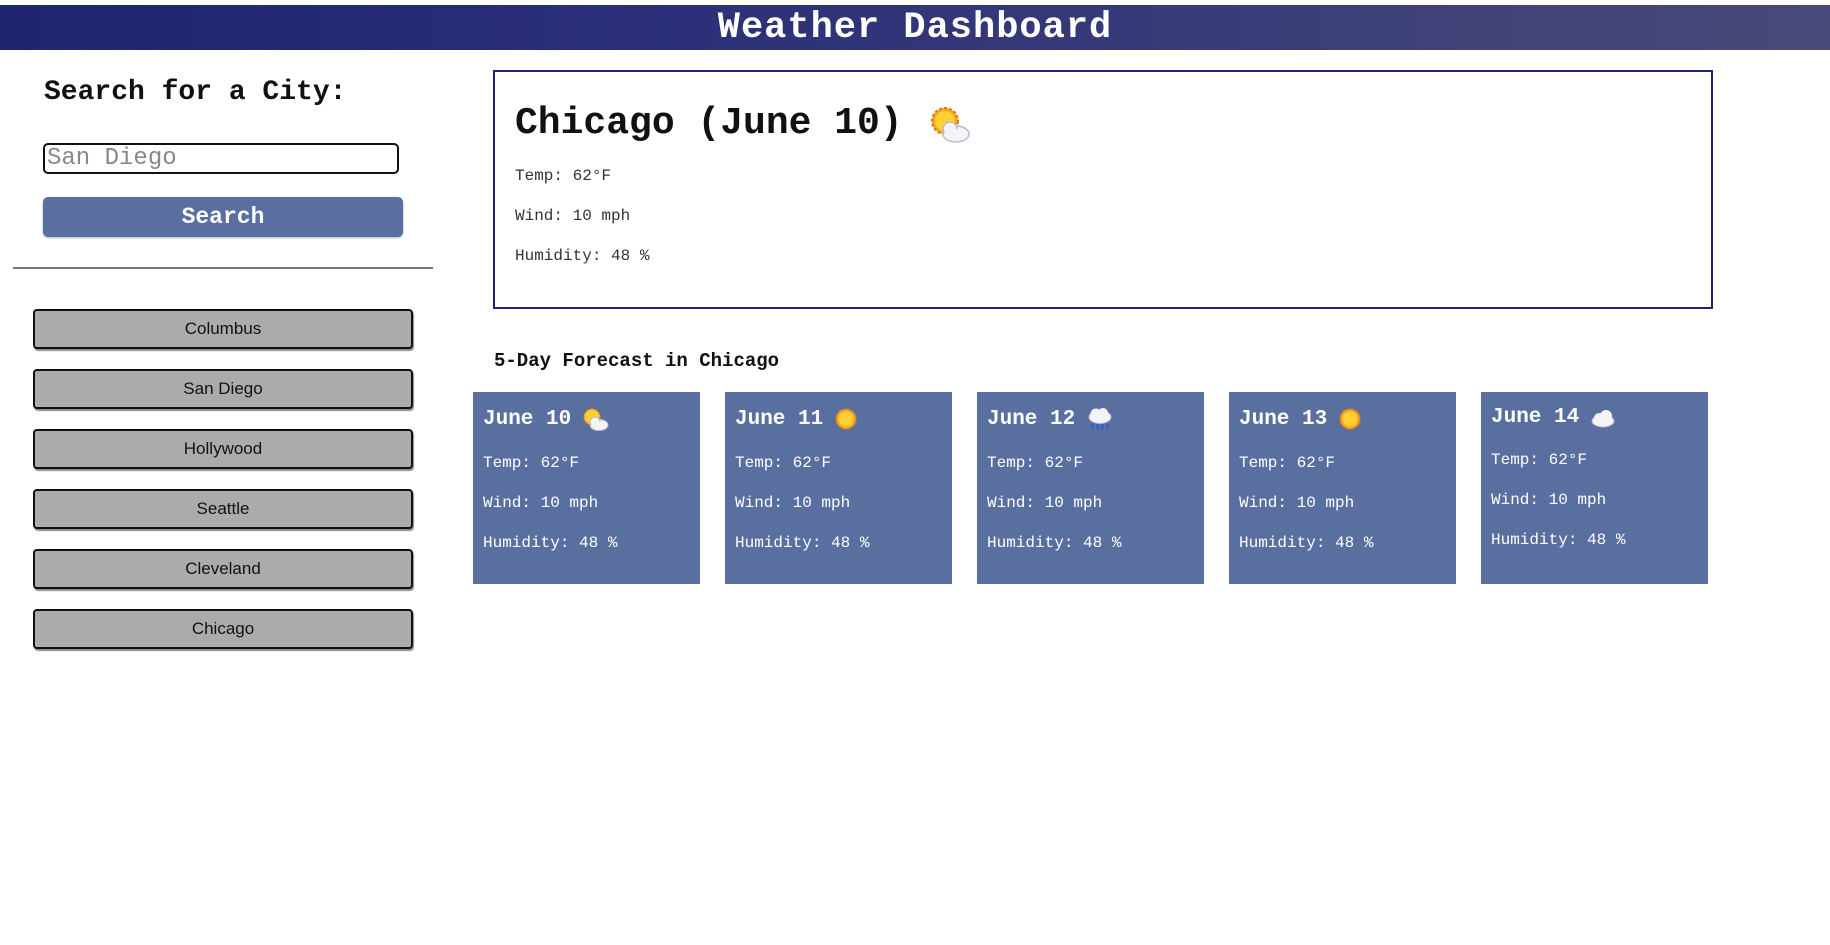 This screenshot has width=1830, height=945. I want to click on history-city-button: San Diego, so click(223, 389).